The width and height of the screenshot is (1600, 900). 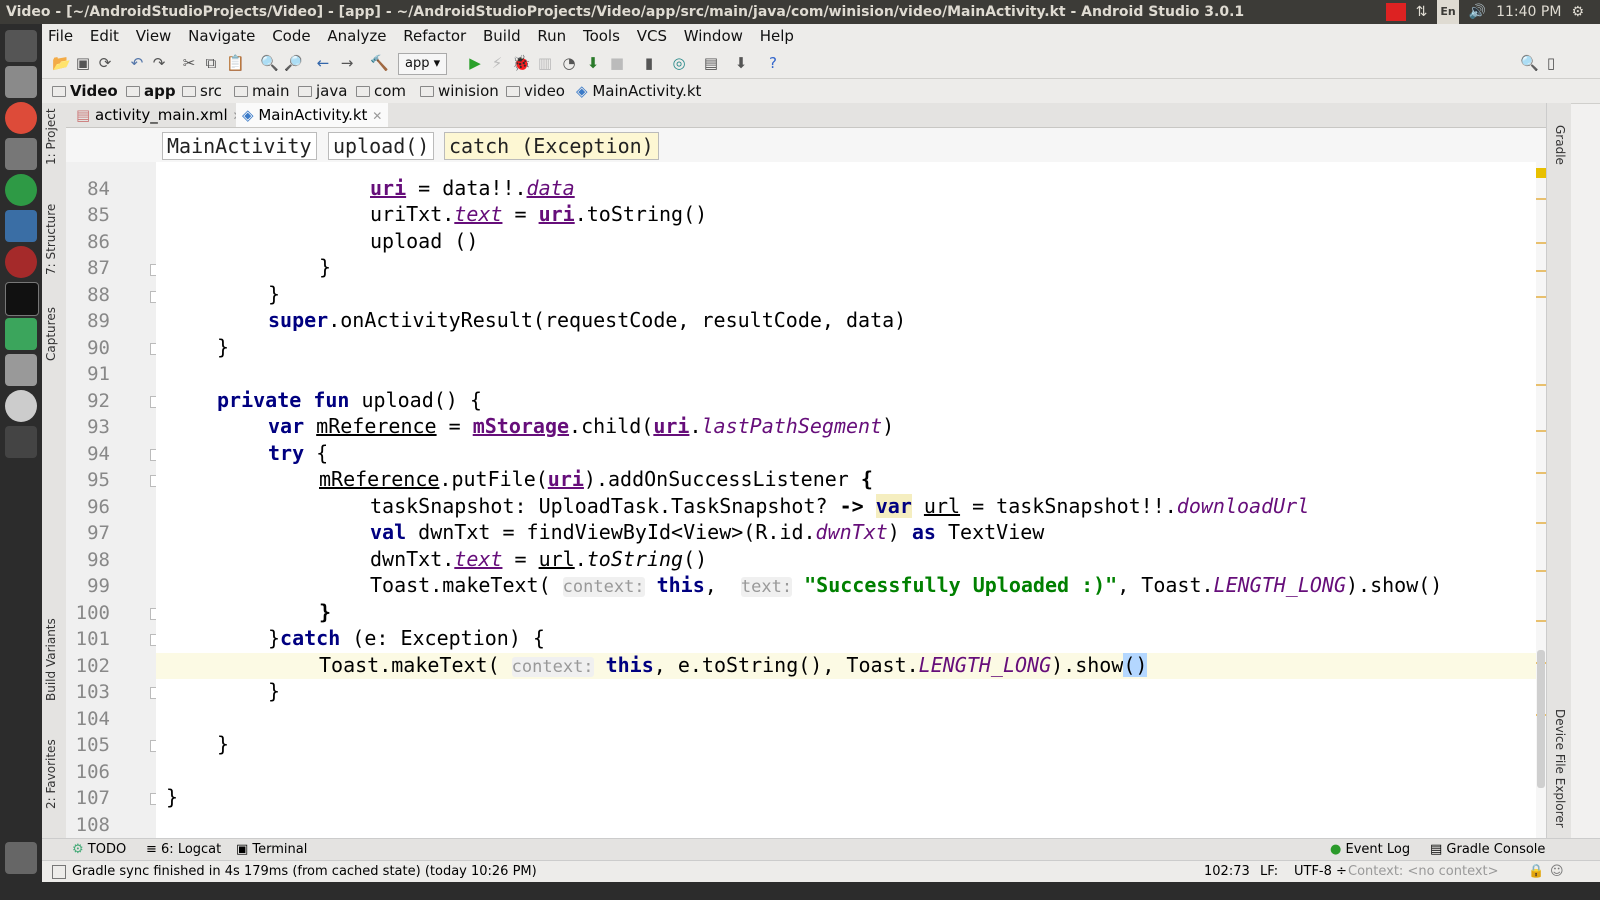 What do you see at coordinates (593, 63) in the screenshot?
I see `attach-debugger-icon: ⬇` at bounding box center [593, 63].